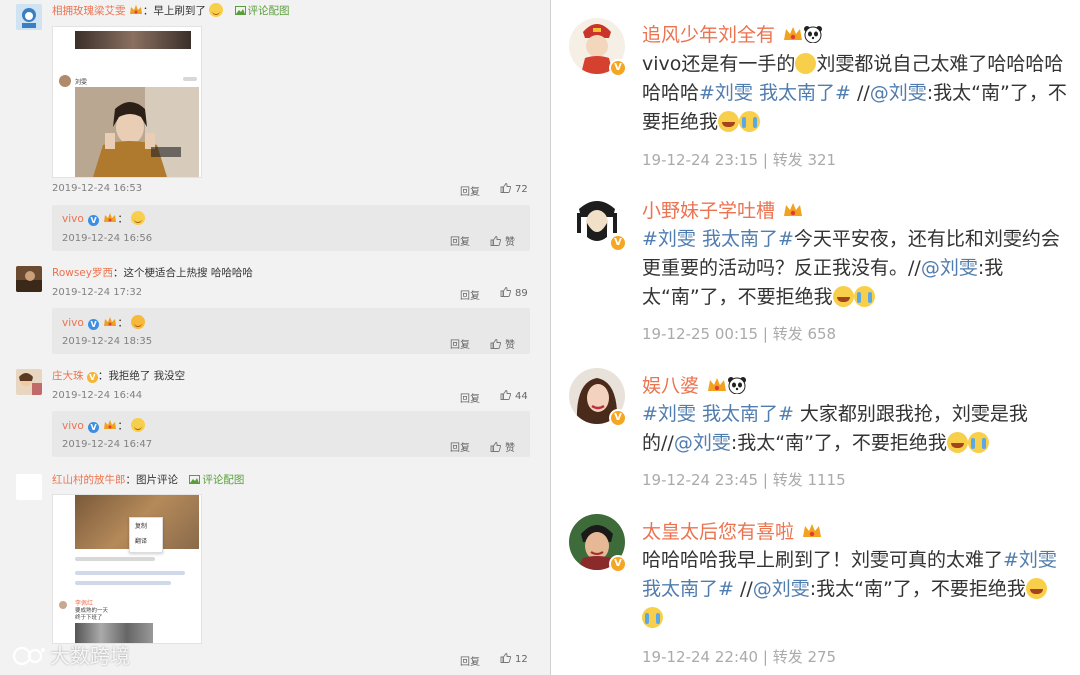  Describe the element at coordinates (708, 211) in the screenshot. I see `repost-username: 小野妹子学吐槽` at that location.